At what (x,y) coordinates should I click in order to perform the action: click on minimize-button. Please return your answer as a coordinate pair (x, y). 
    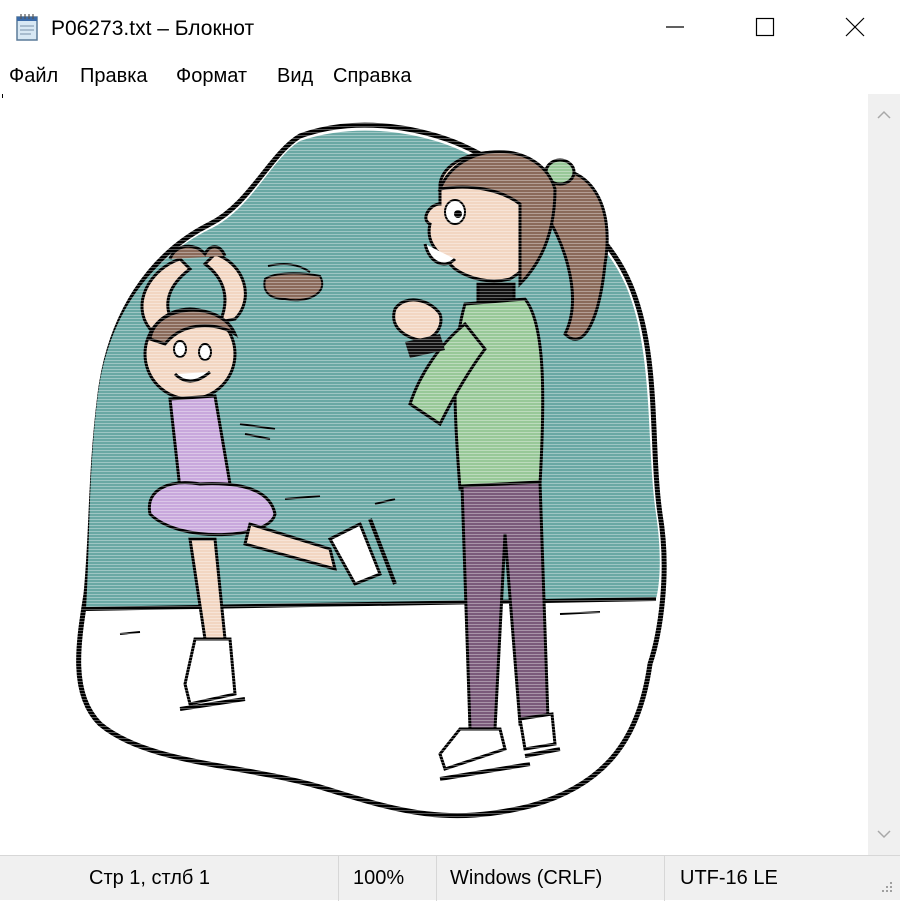
    Looking at the image, I should click on (675, 29).